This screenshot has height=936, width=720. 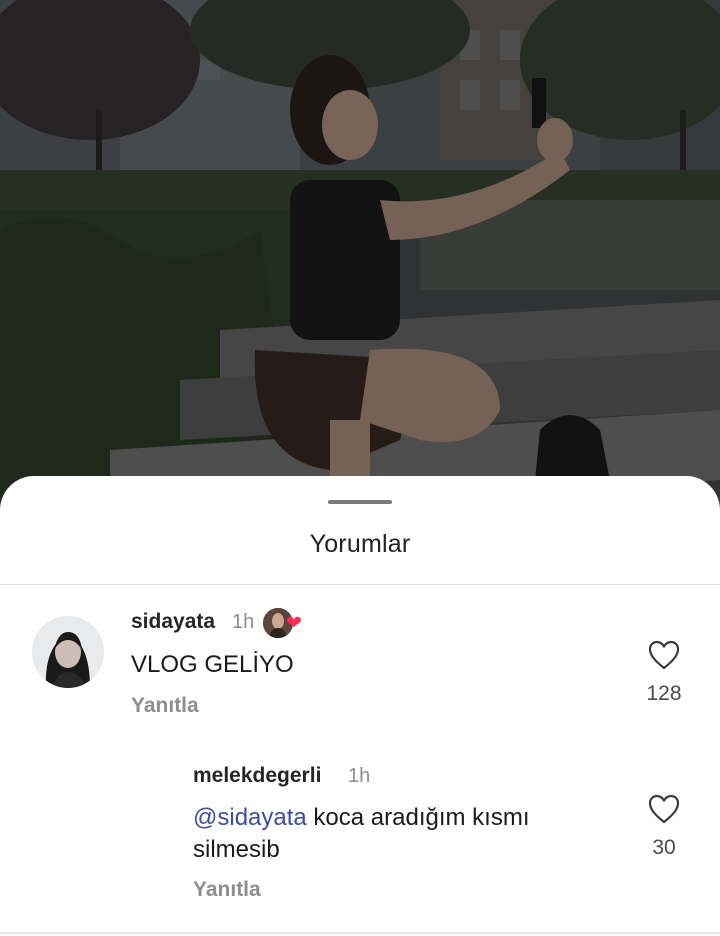 I want to click on comment-text-line1: koca aradığım kısmı, so click(x=418, y=817).